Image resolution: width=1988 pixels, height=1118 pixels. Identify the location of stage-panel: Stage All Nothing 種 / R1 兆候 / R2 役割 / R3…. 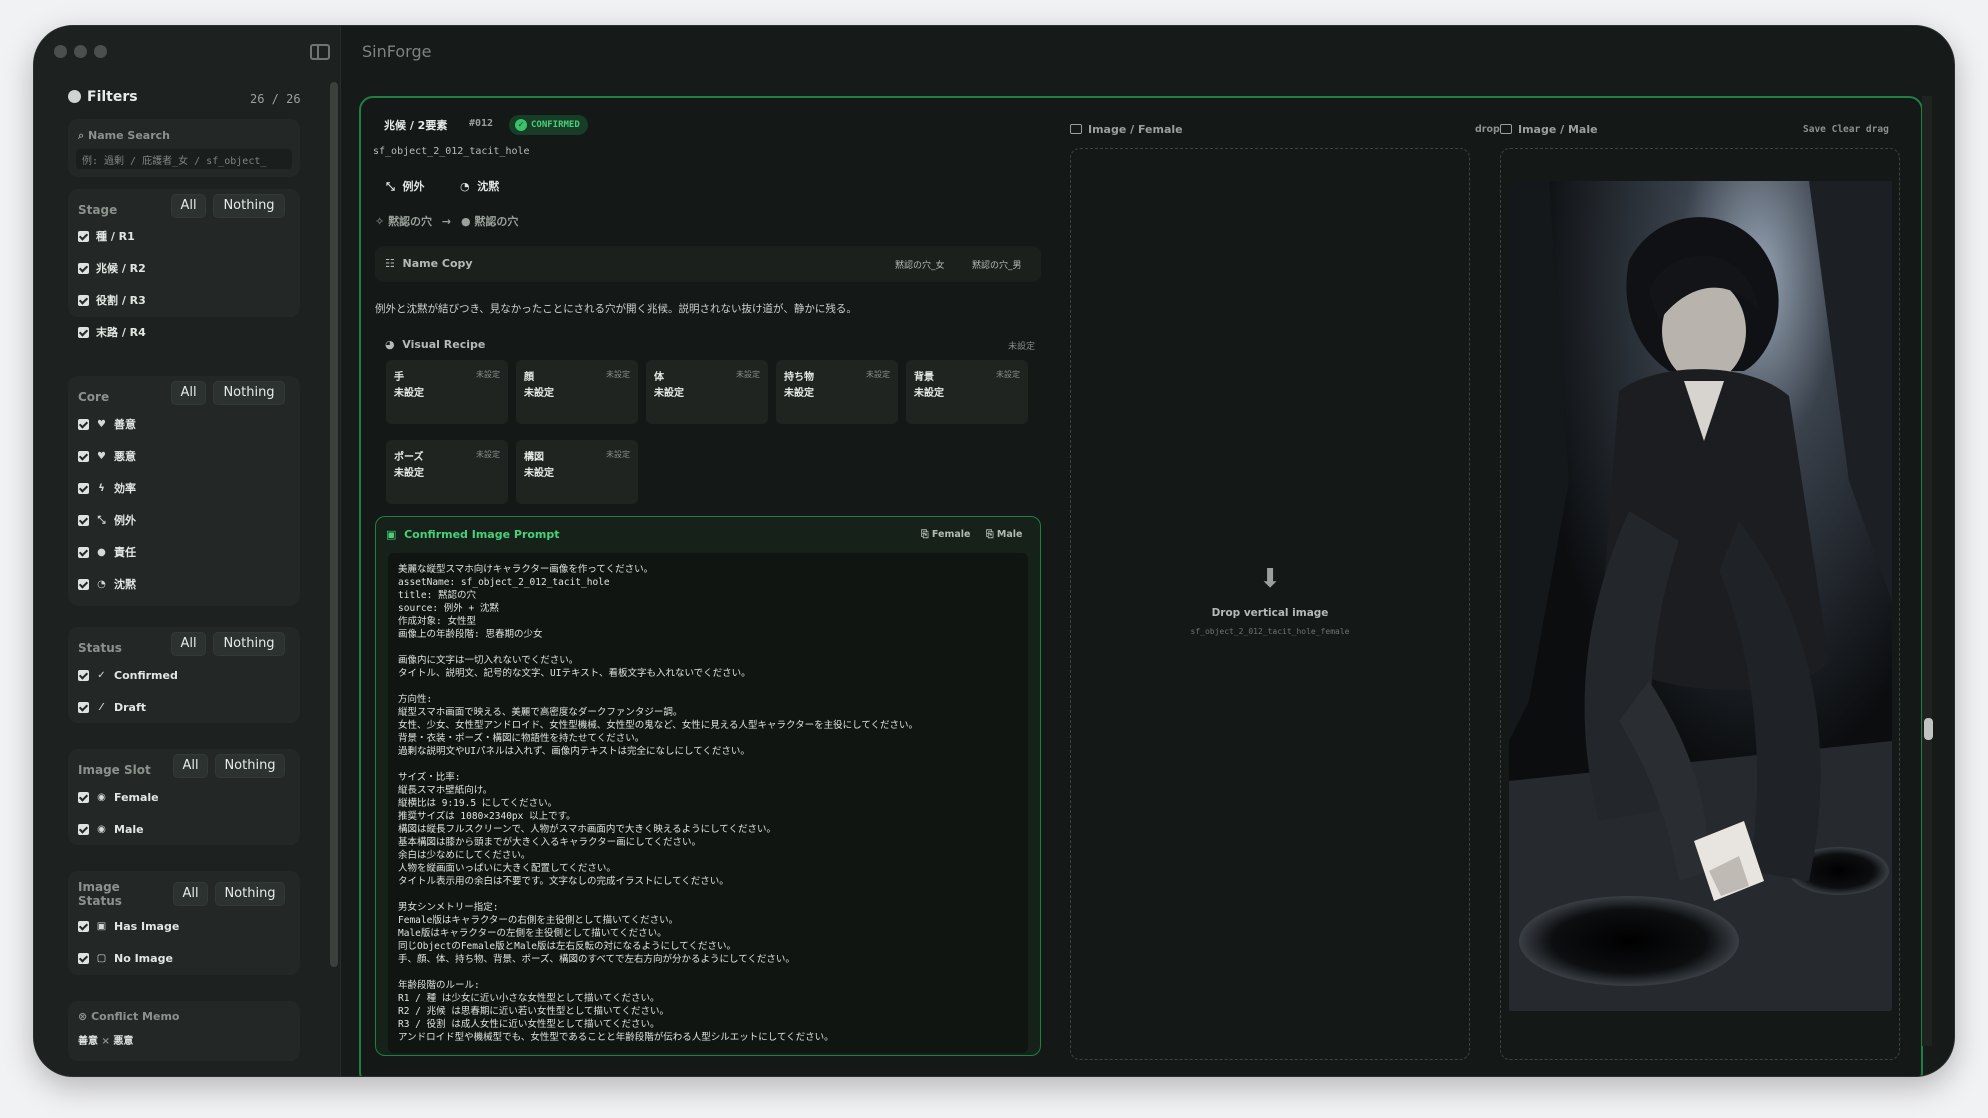
(184, 264).